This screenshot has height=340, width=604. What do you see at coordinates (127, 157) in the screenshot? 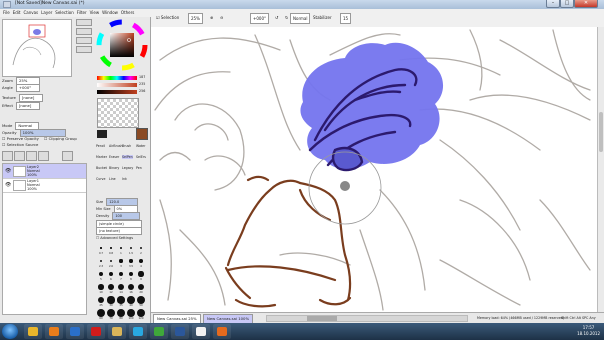
I see `tool-selpen: SelPen` at bounding box center [127, 157].